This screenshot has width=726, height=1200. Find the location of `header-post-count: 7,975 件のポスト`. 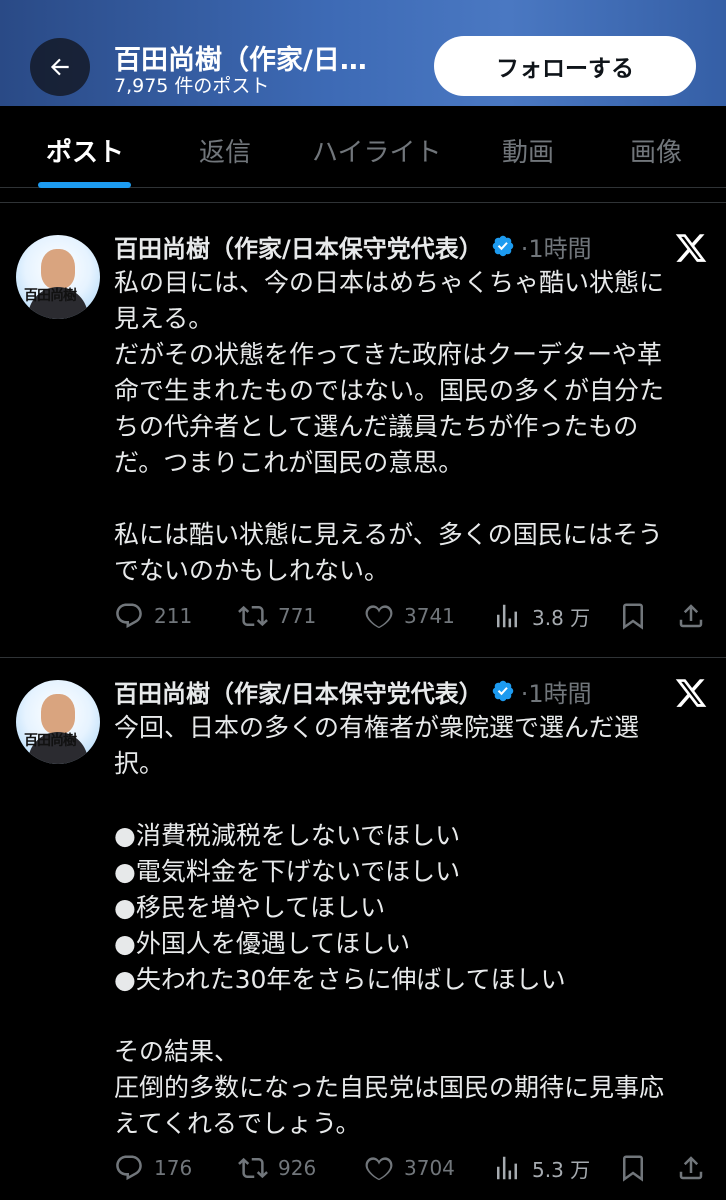

header-post-count: 7,975 件のポスト is located at coordinates (192, 86).